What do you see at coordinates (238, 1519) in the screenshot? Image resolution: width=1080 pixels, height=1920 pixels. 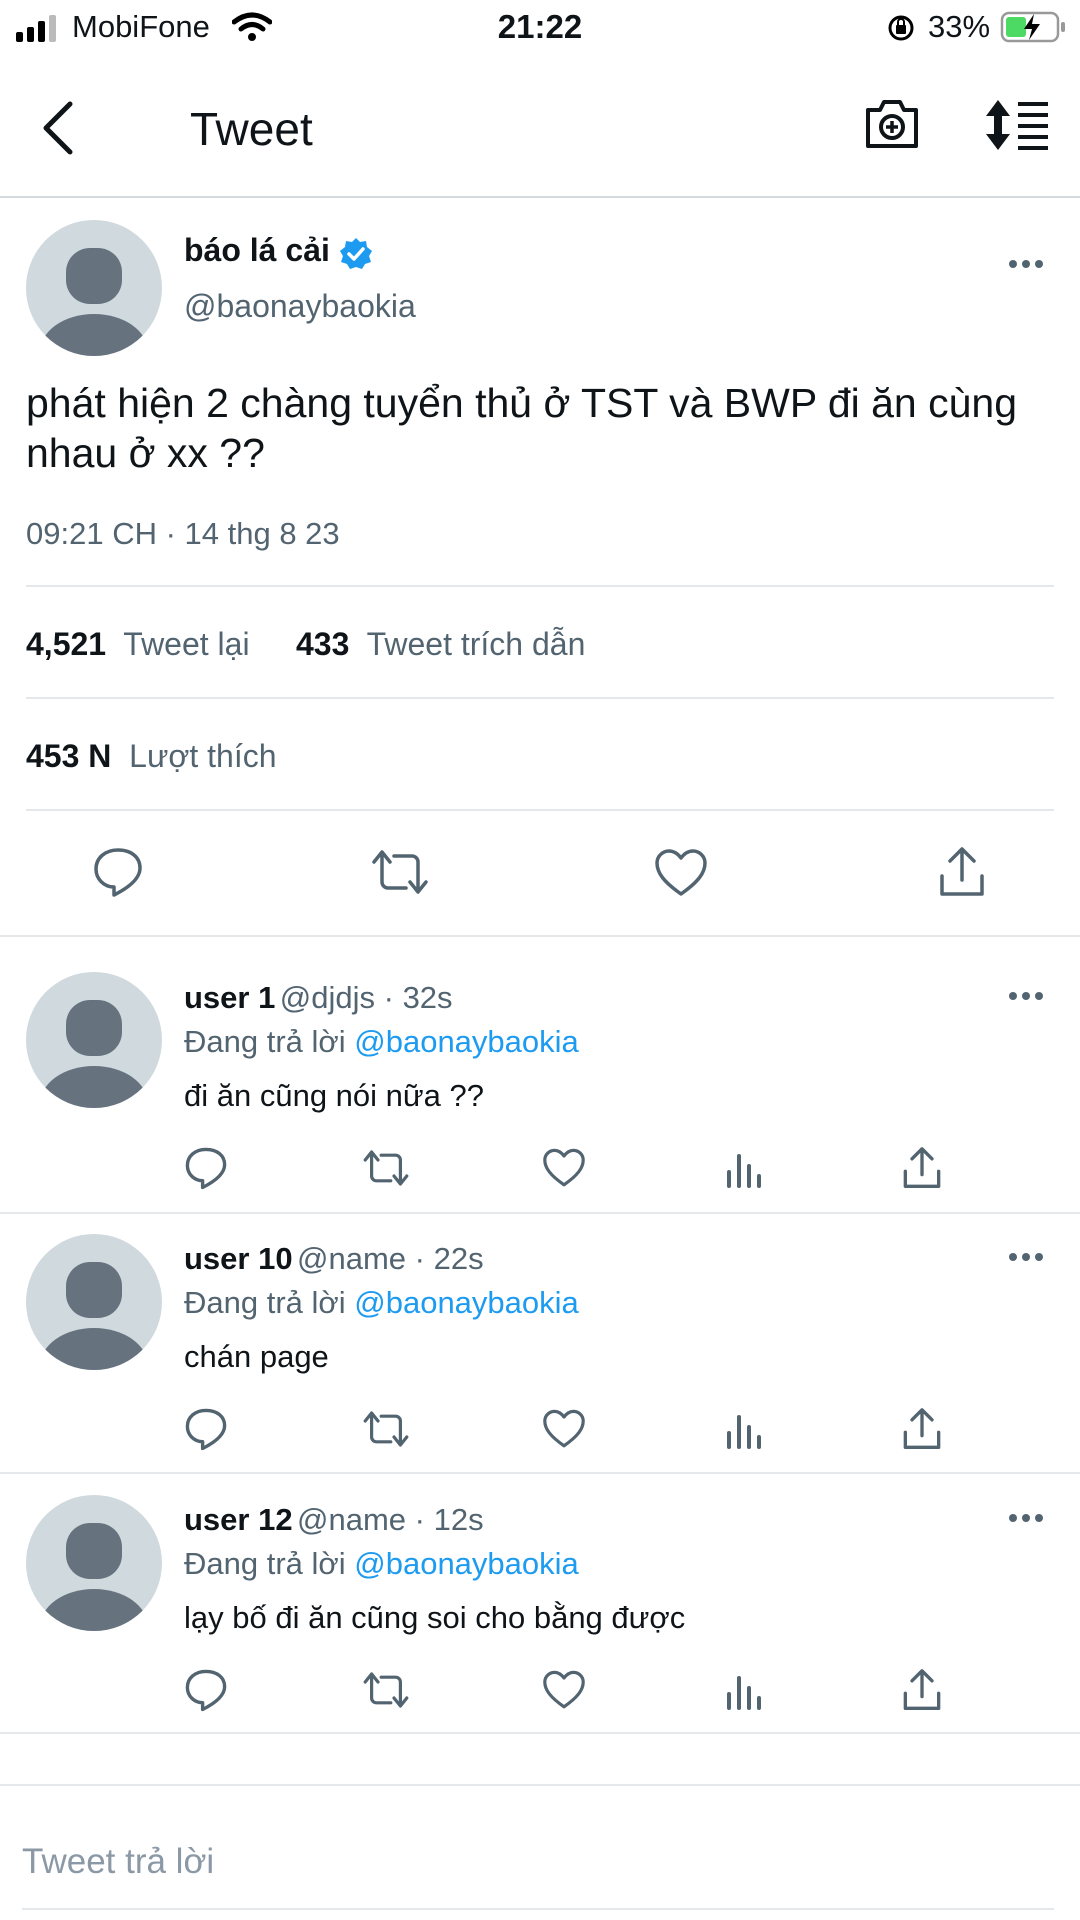 I see `reply-author-name: user 12` at bounding box center [238, 1519].